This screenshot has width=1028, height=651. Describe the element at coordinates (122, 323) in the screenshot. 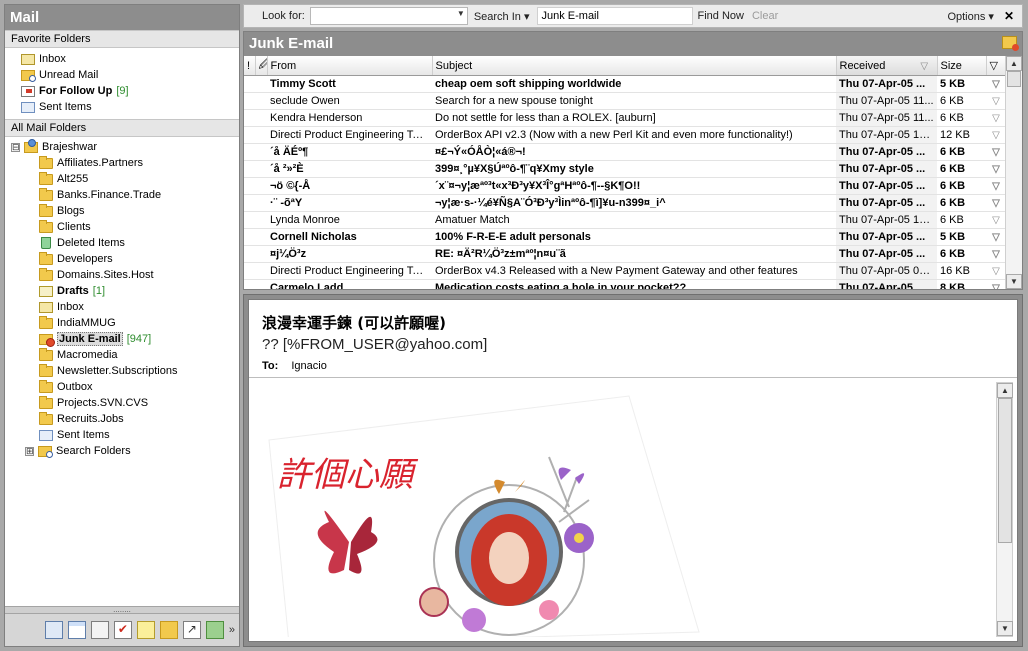

I see `folder-item: IndiaMMUG` at that location.